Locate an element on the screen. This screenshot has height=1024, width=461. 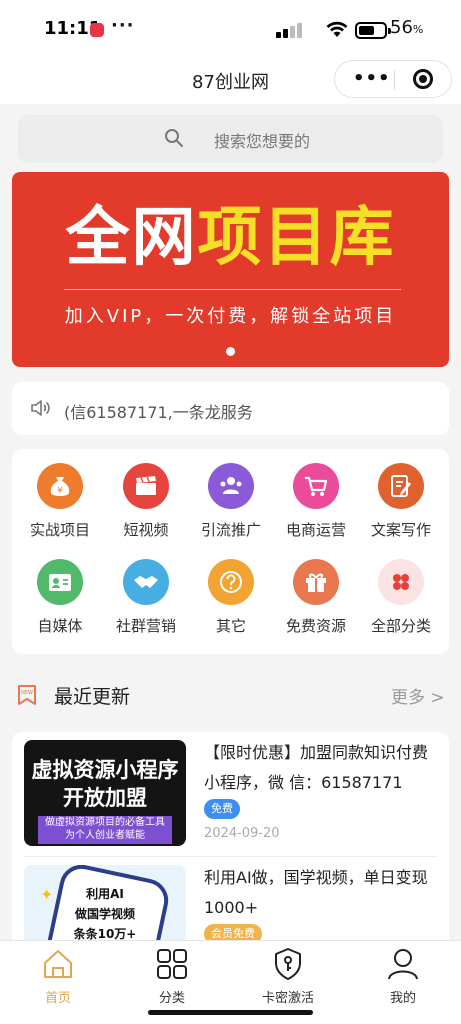
user-icon is located at coordinates (403, 964).